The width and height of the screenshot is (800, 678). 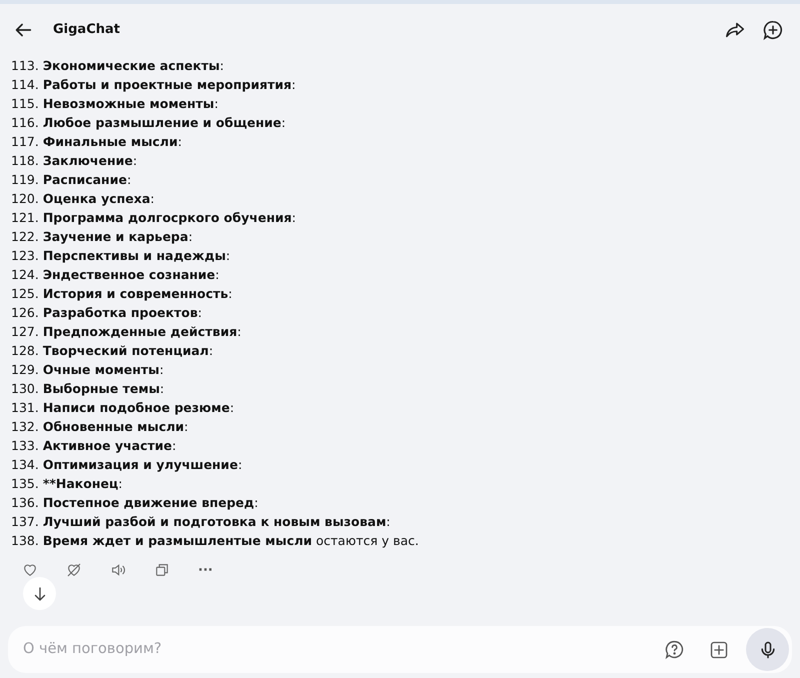 I want to click on list-item: 131. Написи подобное резюме:, so click(x=123, y=408).